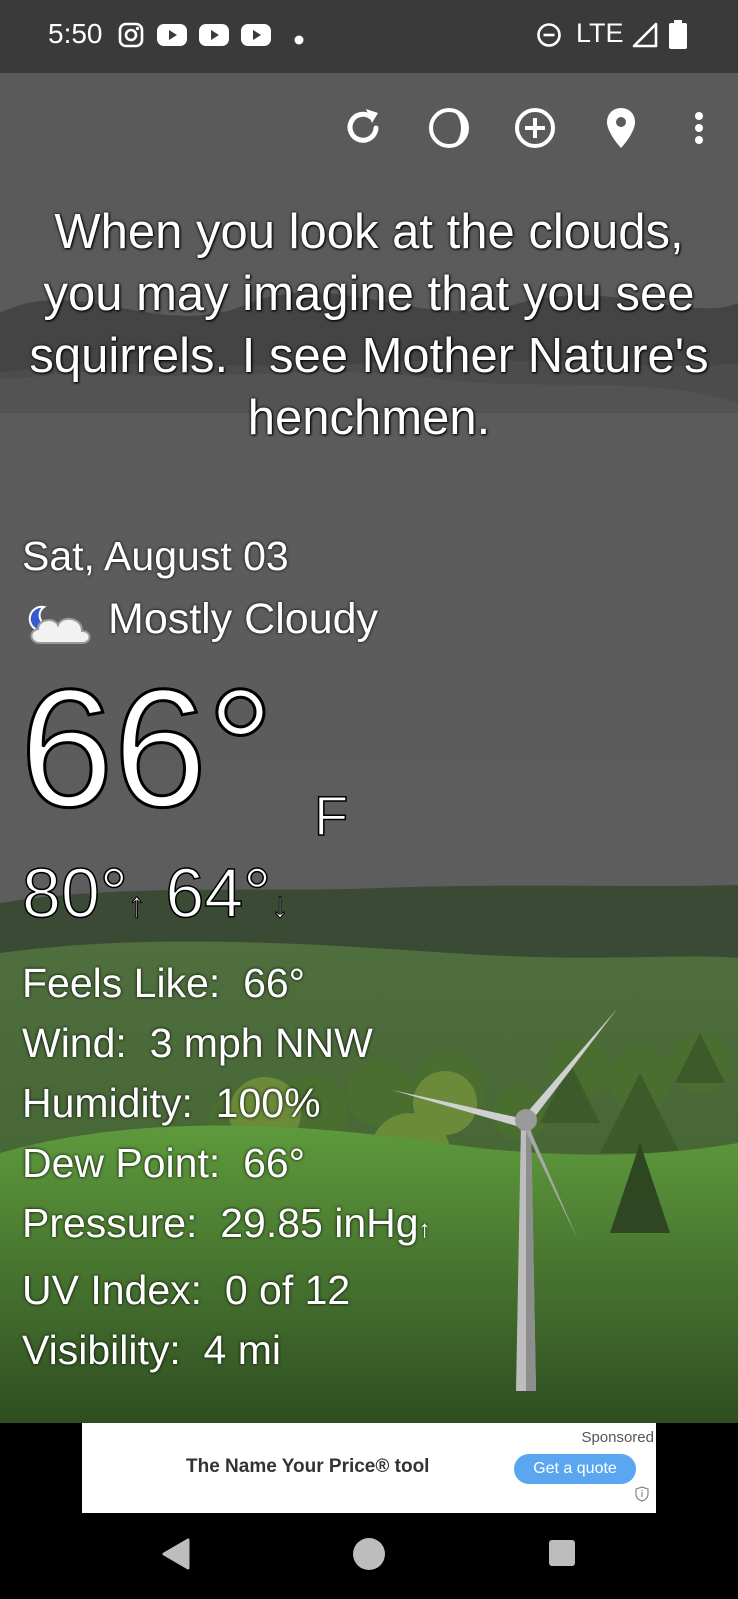 The image size is (738, 1599). I want to click on moon-phase-button, so click(449, 128).